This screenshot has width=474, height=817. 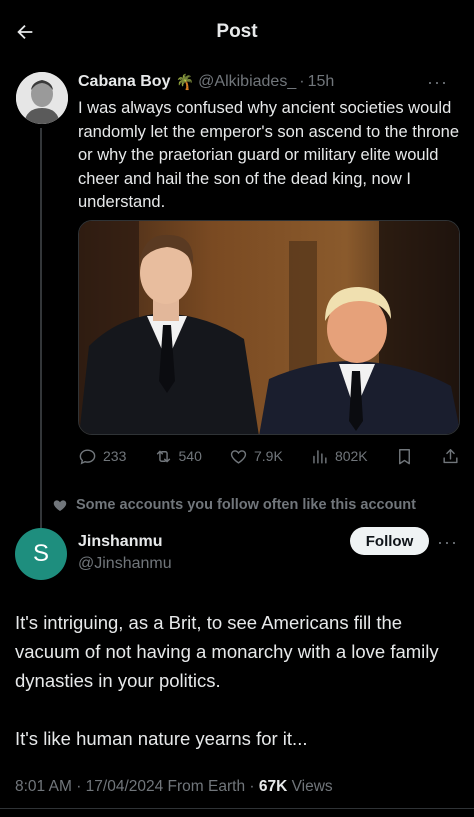 I want to click on header: Post, so click(x=237, y=32).